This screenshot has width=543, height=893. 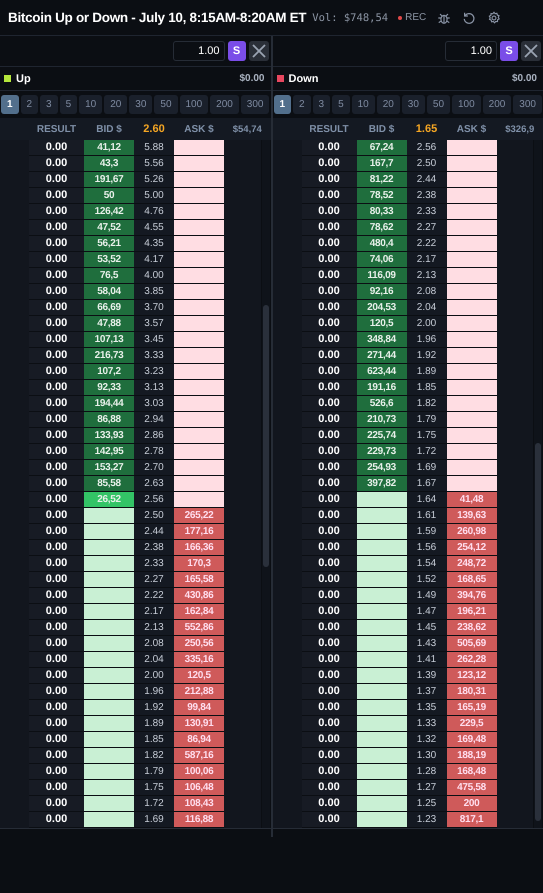 I want to click on bid-size-cell: 43,3, so click(x=109, y=164).